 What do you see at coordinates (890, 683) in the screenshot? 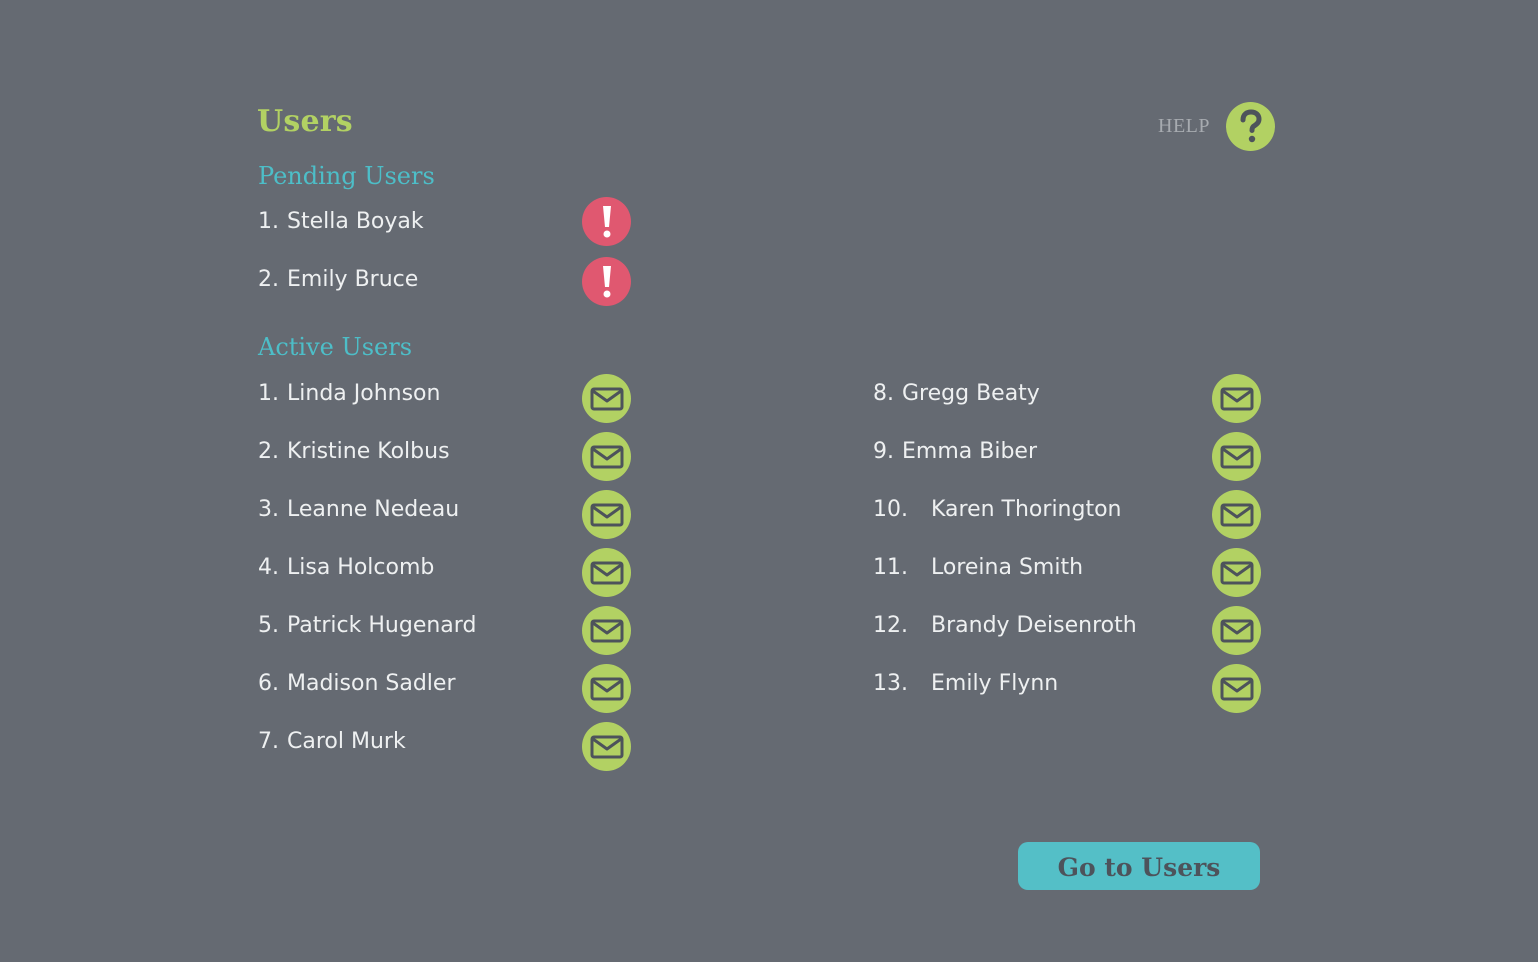
I see `user-number: 13.` at bounding box center [890, 683].